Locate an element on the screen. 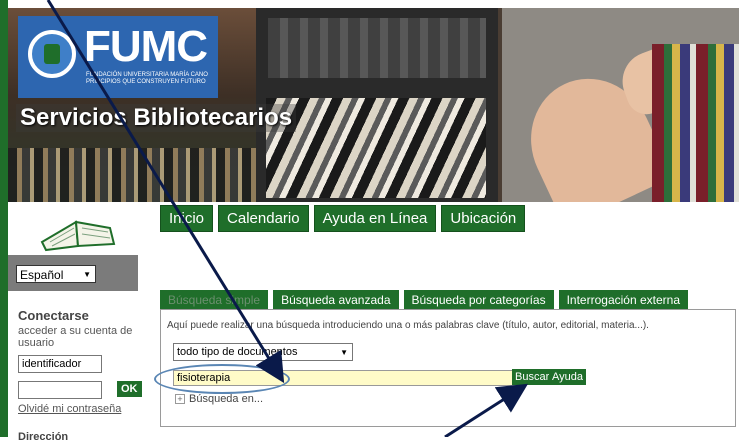 This screenshot has width=739, height=443. arrow-to-search-button is located at coordinates (486, 410).